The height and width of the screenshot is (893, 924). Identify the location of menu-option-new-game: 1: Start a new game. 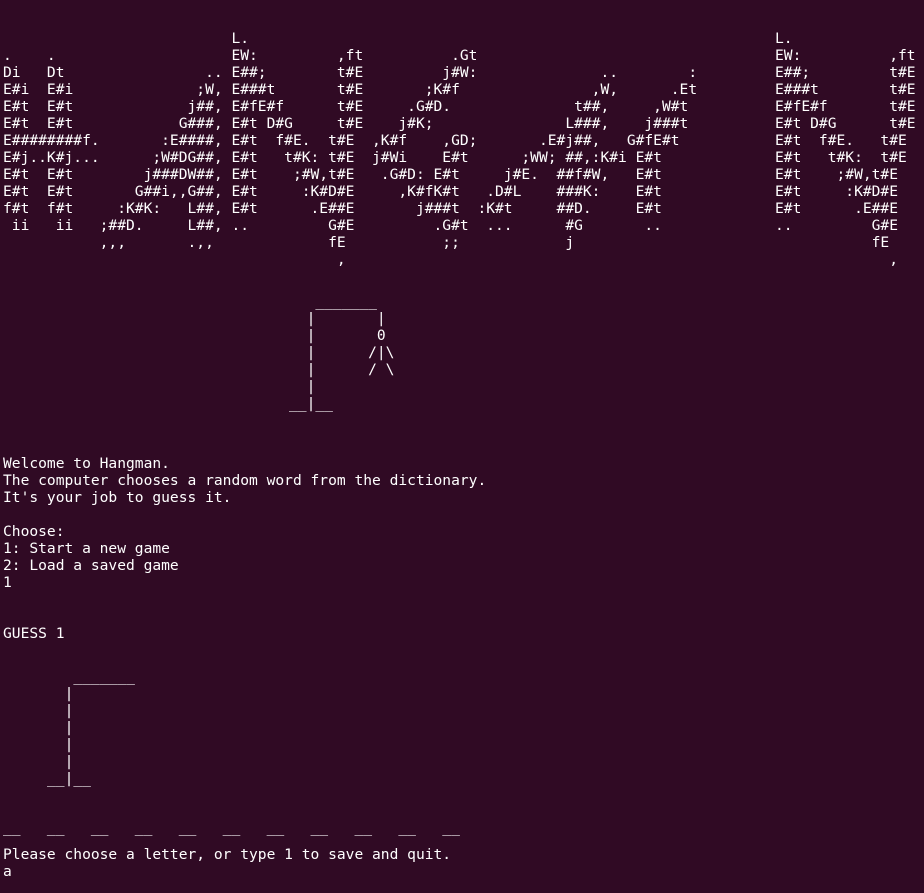
(86, 548).